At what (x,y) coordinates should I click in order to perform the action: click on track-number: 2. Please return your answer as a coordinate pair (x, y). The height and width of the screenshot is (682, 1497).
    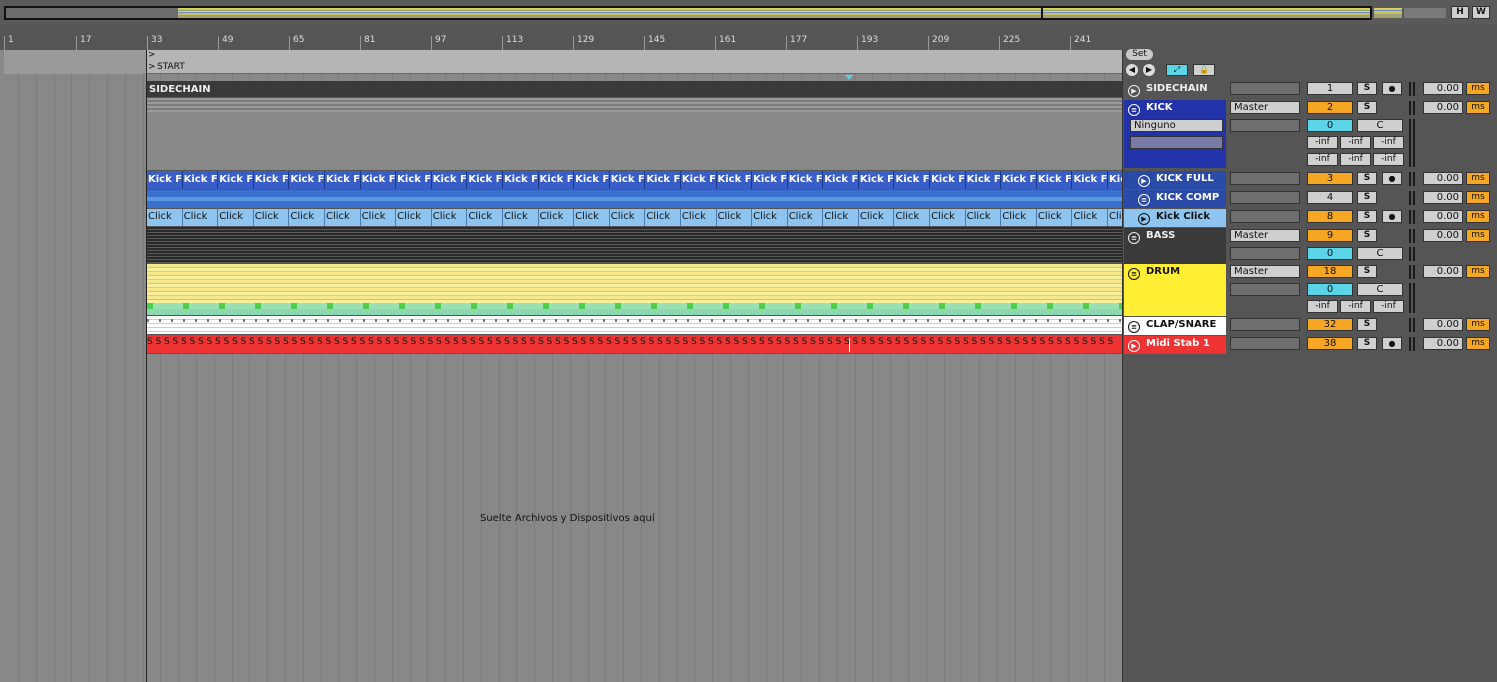
    Looking at the image, I should click on (1330, 107).